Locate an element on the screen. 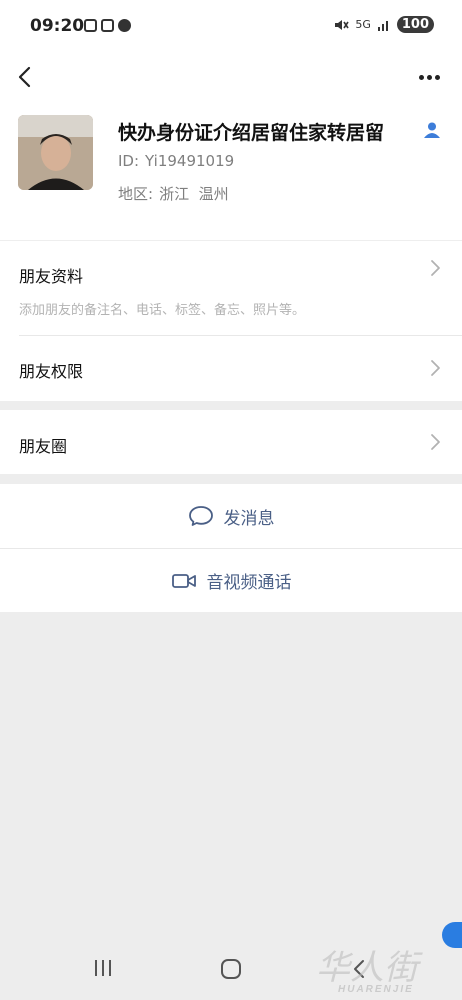  send-message-button: 发消息 is located at coordinates (231, 516).